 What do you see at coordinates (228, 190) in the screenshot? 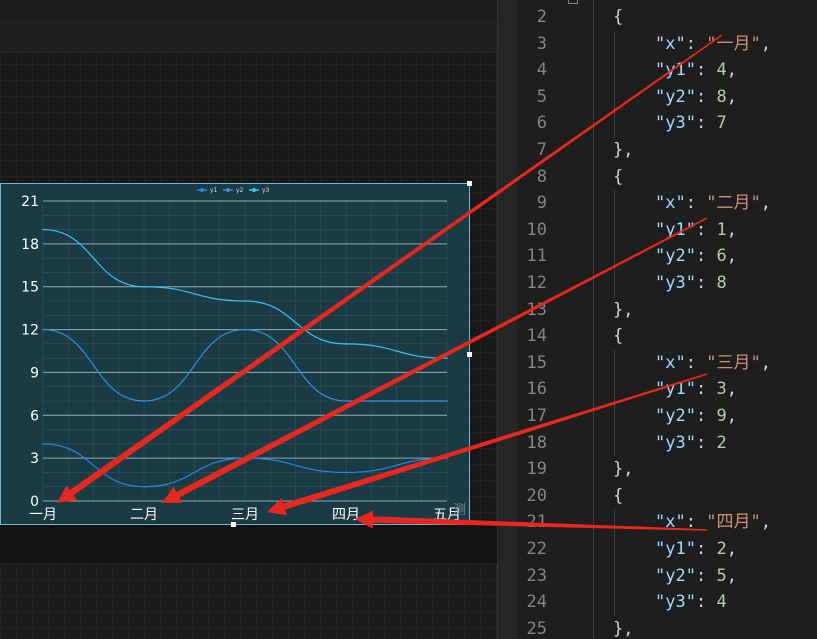
I see `legend-marker` at bounding box center [228, 190].